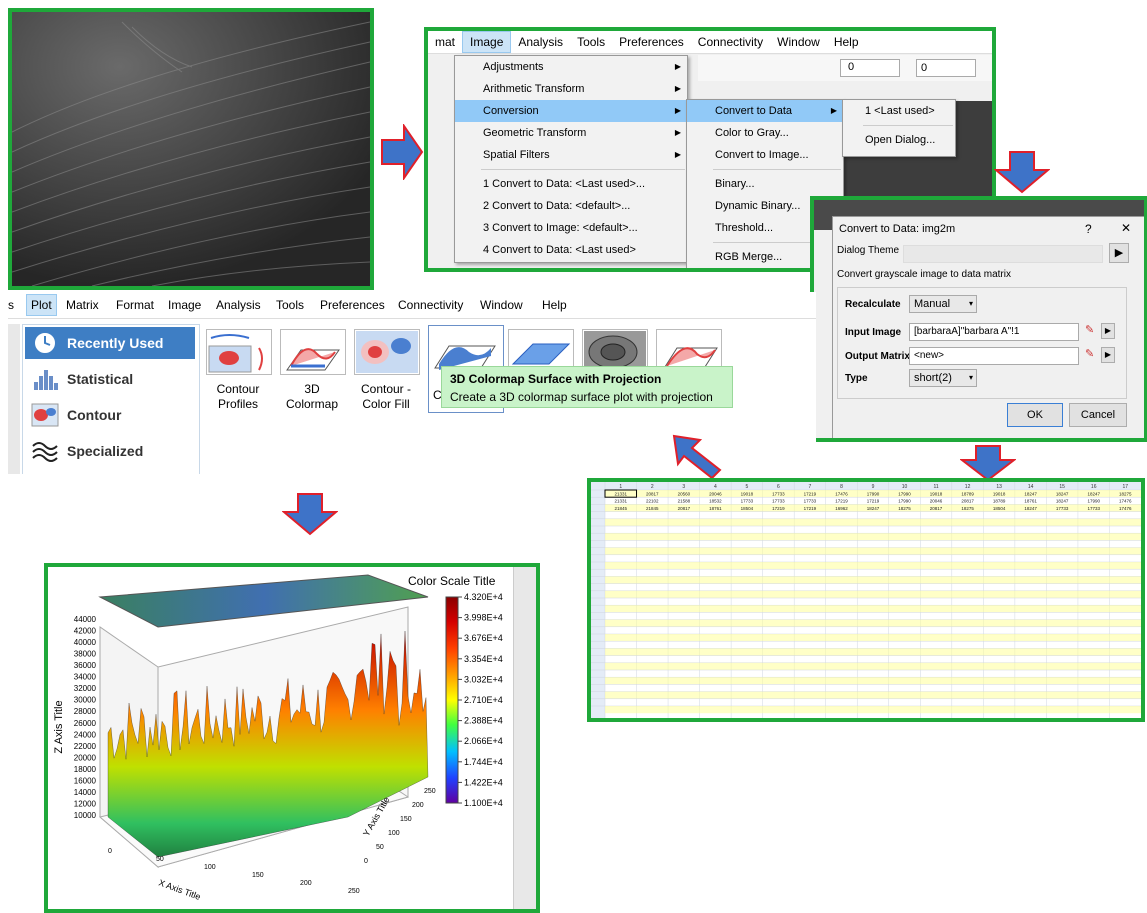 The height and width of the screenshot is (913, 1147). Describe the element at coordinates (652, 487) in the screenshot. I see `column-header: 2` at that location.